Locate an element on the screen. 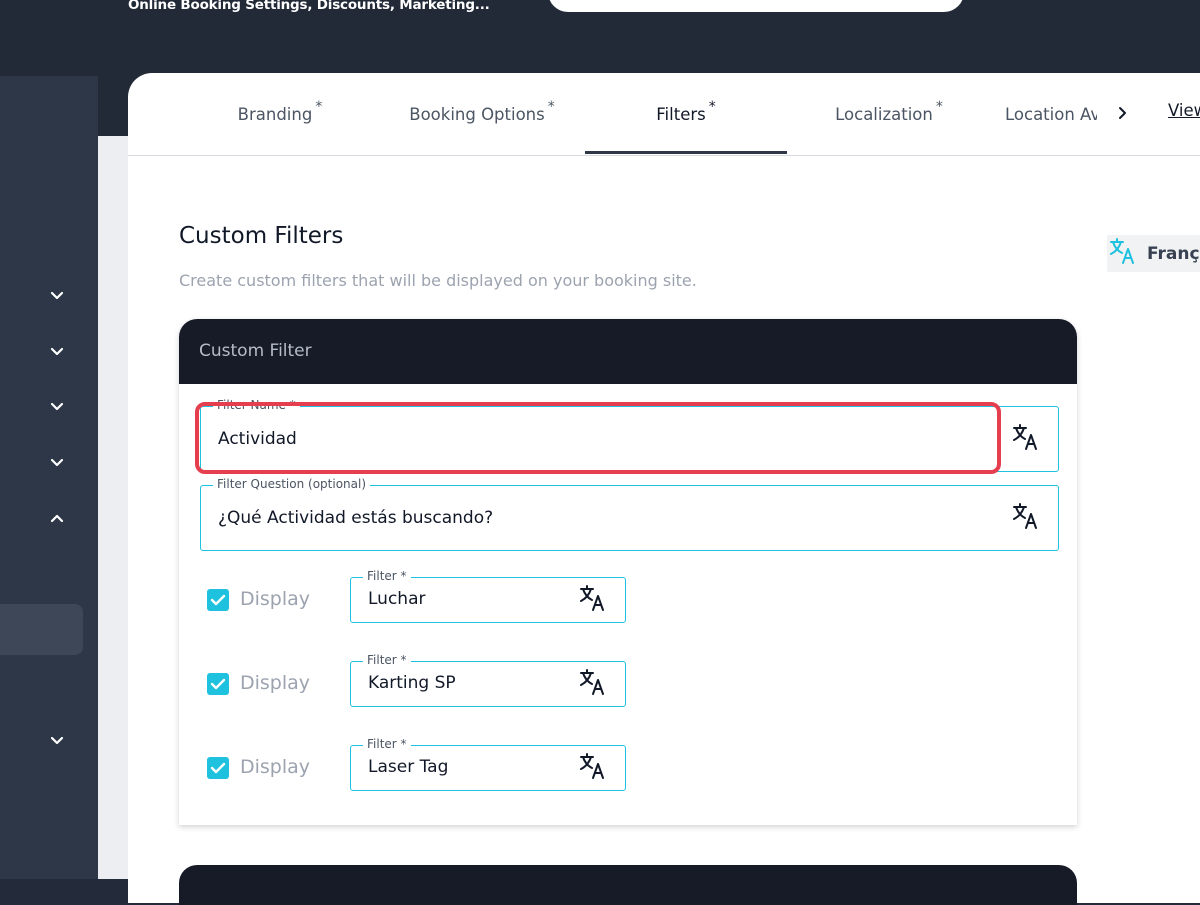 The width and height of the screenshot is (1200, 905). tab-branding: Branding * is located at coordinates (280, 114).